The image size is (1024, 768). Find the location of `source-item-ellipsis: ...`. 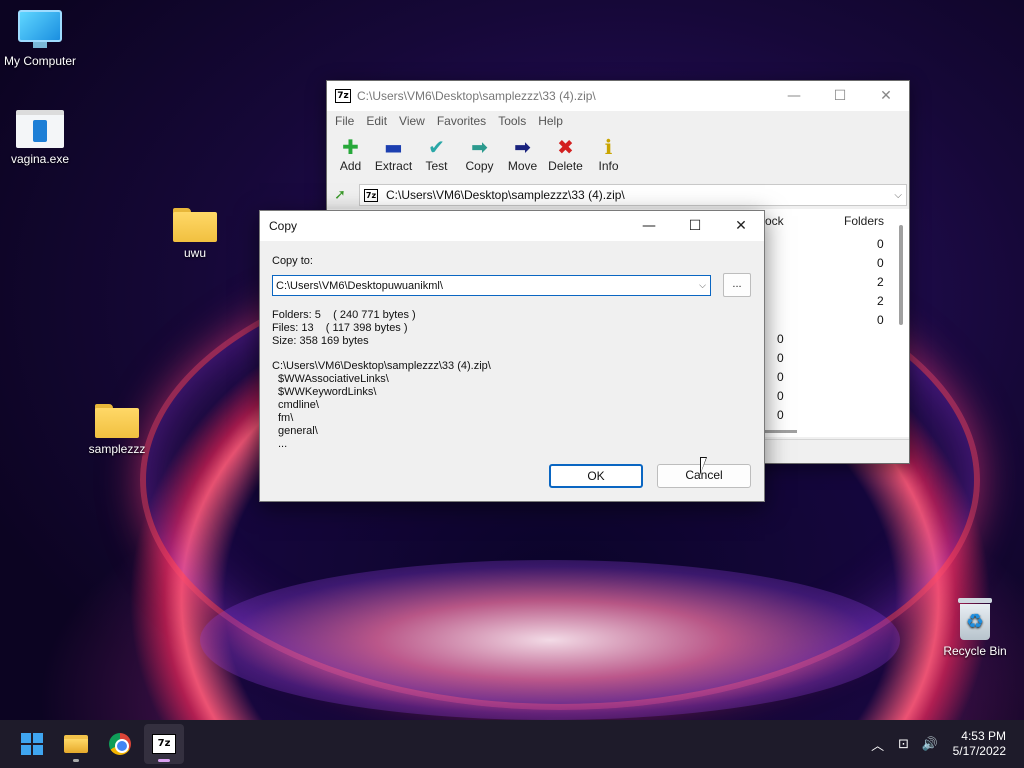

source-item-ellipsis: ... is located at coordinates (283, 444).